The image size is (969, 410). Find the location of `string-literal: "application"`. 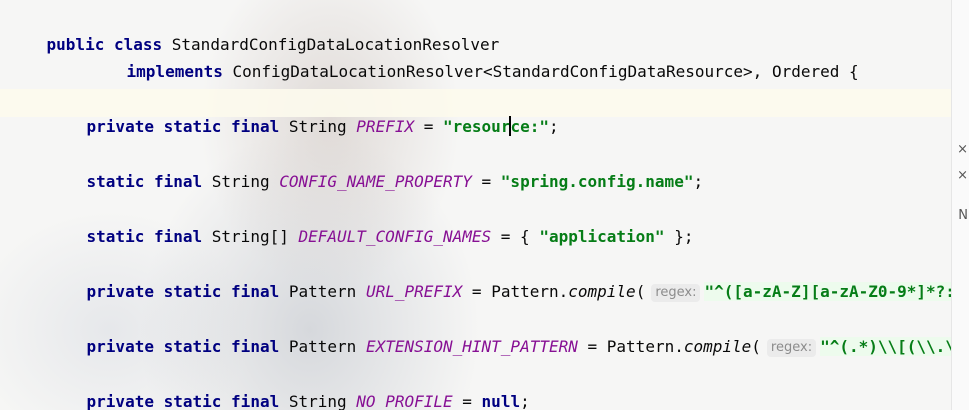

string-literal: "application" is located at coordinates (602, 236).